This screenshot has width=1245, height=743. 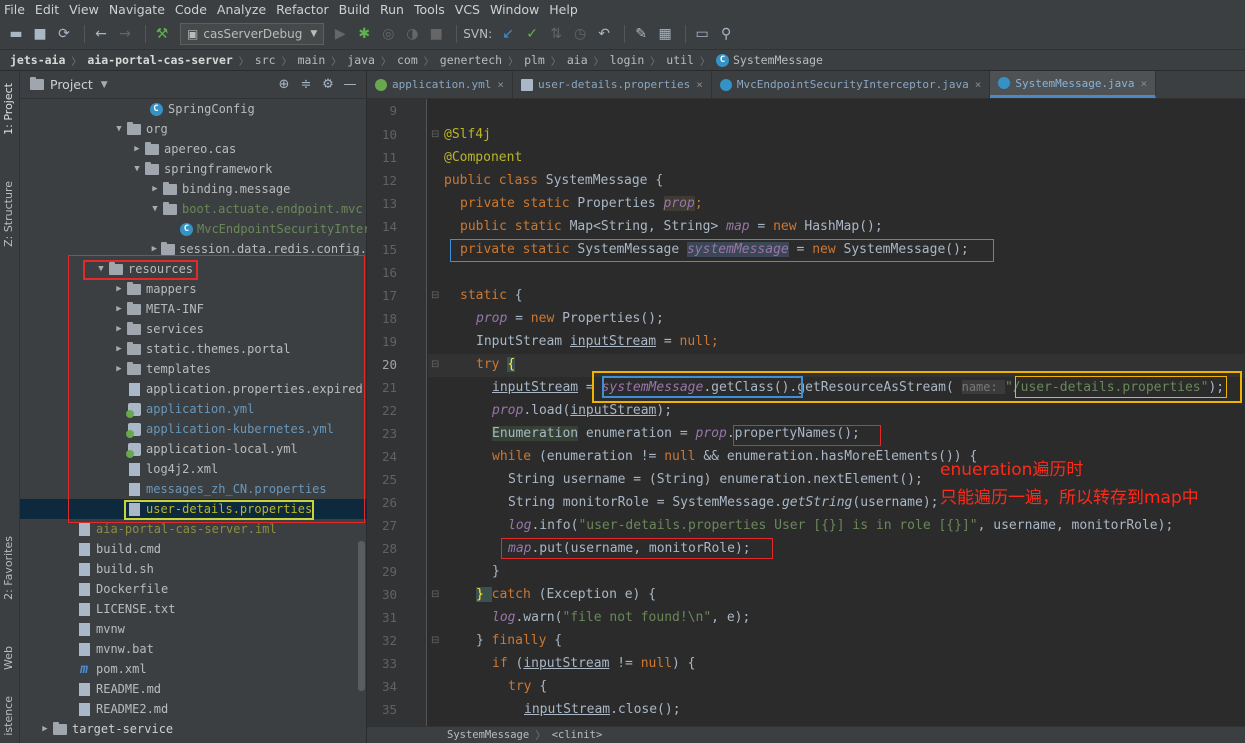 I want to click on forward-arrow-icon: →, so click(x=125, y=34).